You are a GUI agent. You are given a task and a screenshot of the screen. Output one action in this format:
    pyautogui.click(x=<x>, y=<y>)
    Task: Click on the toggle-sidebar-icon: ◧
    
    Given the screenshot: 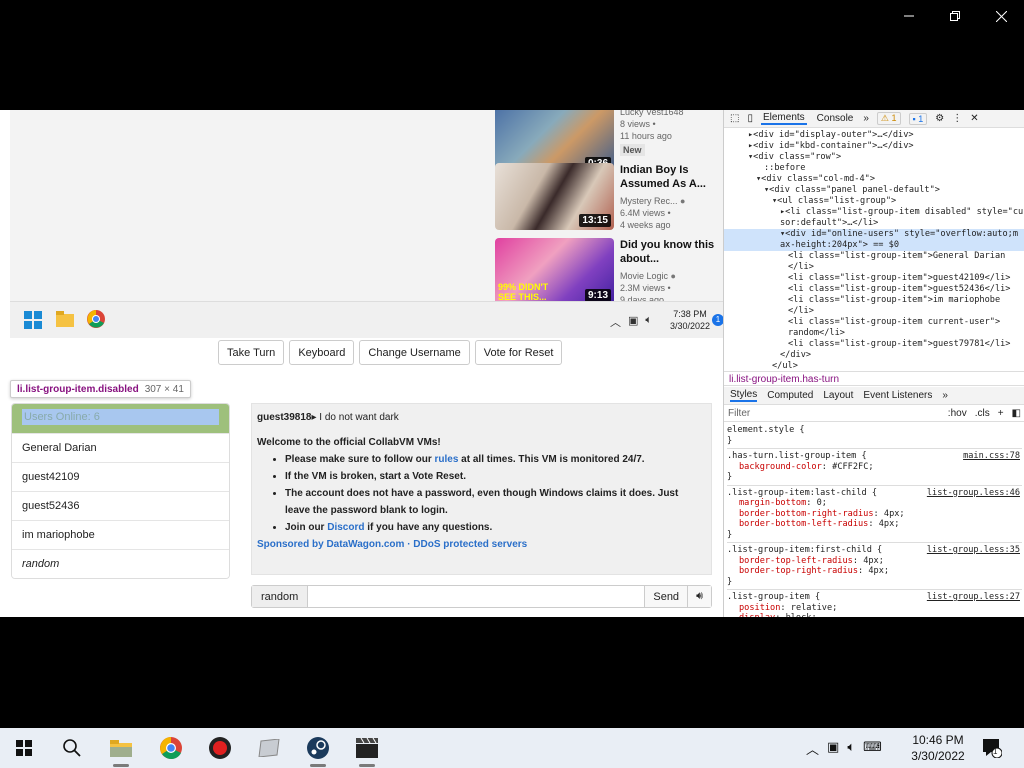 What is the action you would take?
    pyautogui.click(x=1016, y=413)
    